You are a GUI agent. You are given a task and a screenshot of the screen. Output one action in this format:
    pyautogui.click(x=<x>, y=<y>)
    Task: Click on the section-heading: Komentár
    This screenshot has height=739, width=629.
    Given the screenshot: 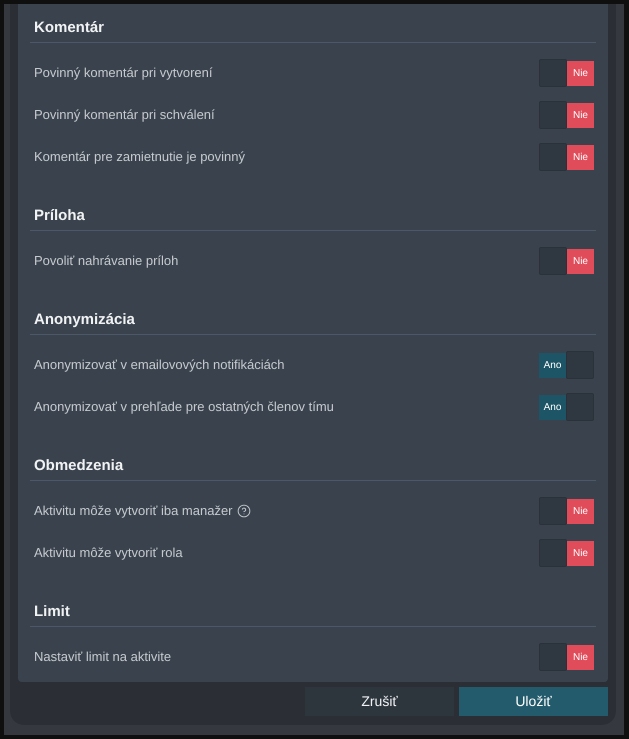 What is the action you would take?
    pyautogui.click(x=69, y=27)
    